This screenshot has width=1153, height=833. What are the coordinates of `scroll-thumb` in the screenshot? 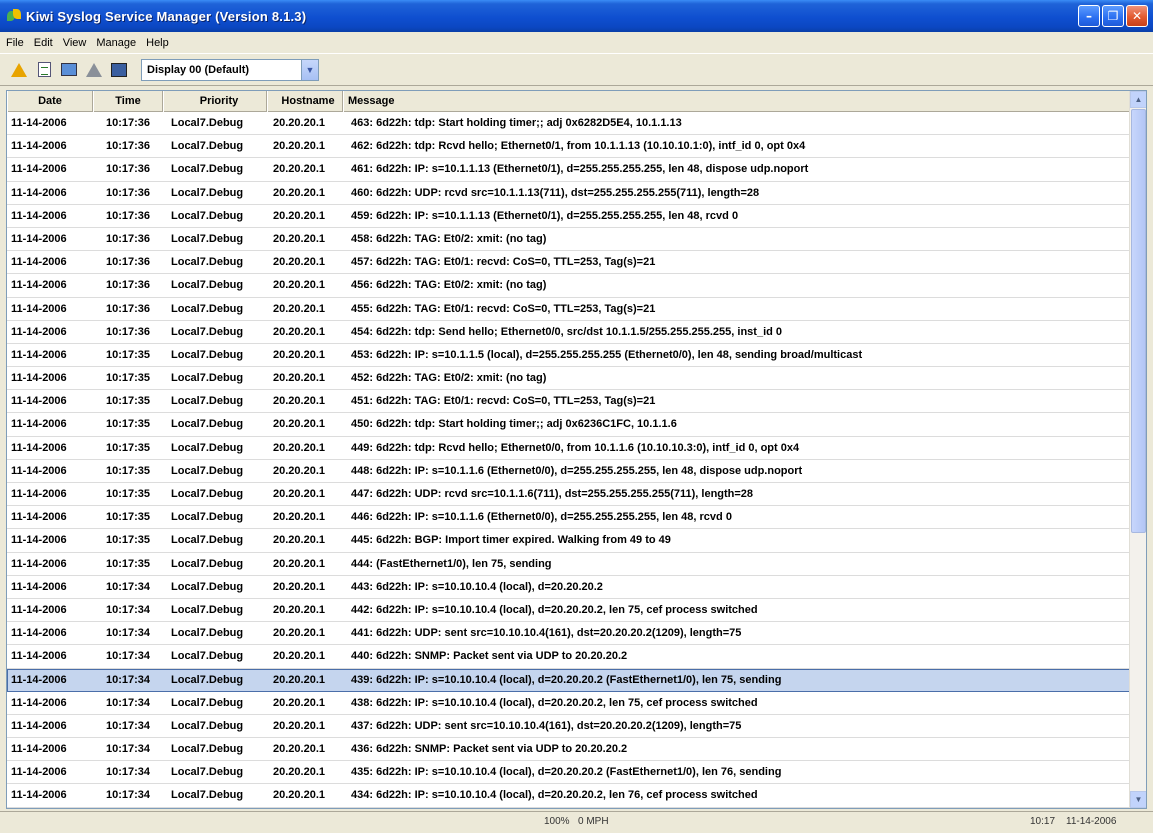 It's located at (1138, 321).